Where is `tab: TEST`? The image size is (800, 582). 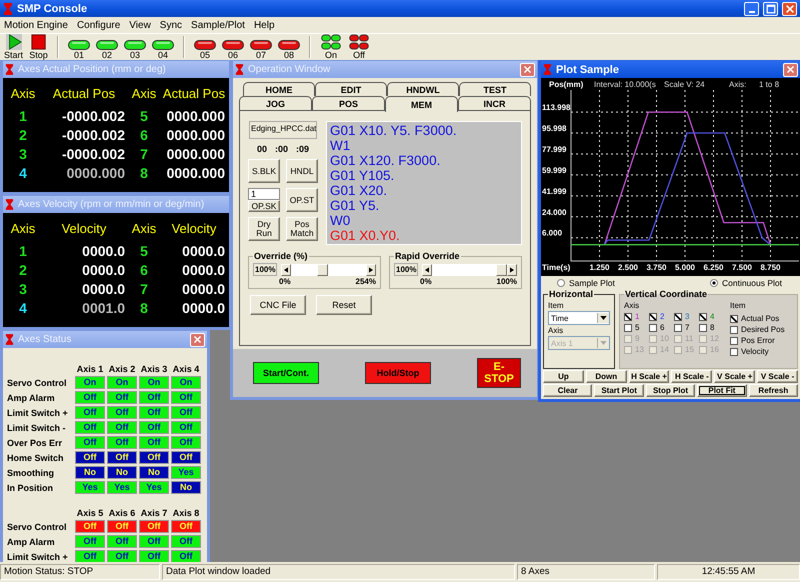 tab: TEST is located at coordinates (495, 89).